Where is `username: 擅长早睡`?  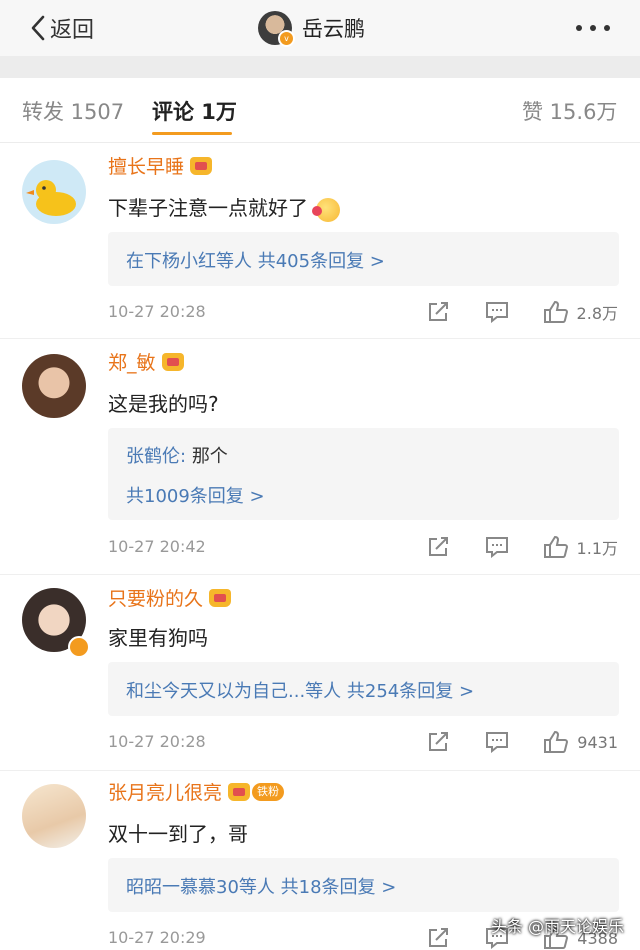 username: 擅长早睡 is located at coordinates (160, 165).